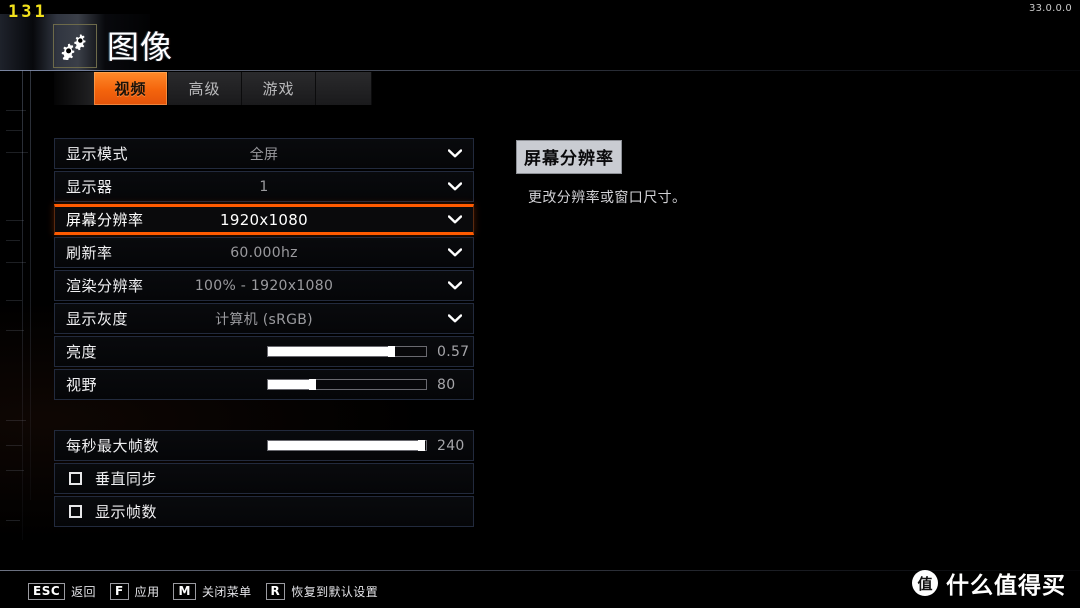  What do you see at coordinates (347, 384) in the screenshot?
I see `field-of-view-slider` at bounding box center [347, 384].